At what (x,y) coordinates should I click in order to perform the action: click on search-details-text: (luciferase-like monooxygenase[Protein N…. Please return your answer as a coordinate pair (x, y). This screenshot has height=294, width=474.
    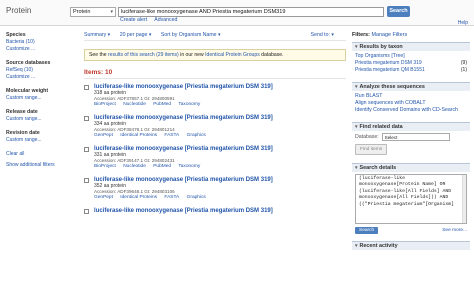
    Looking at the image, I should click on (406, 191).